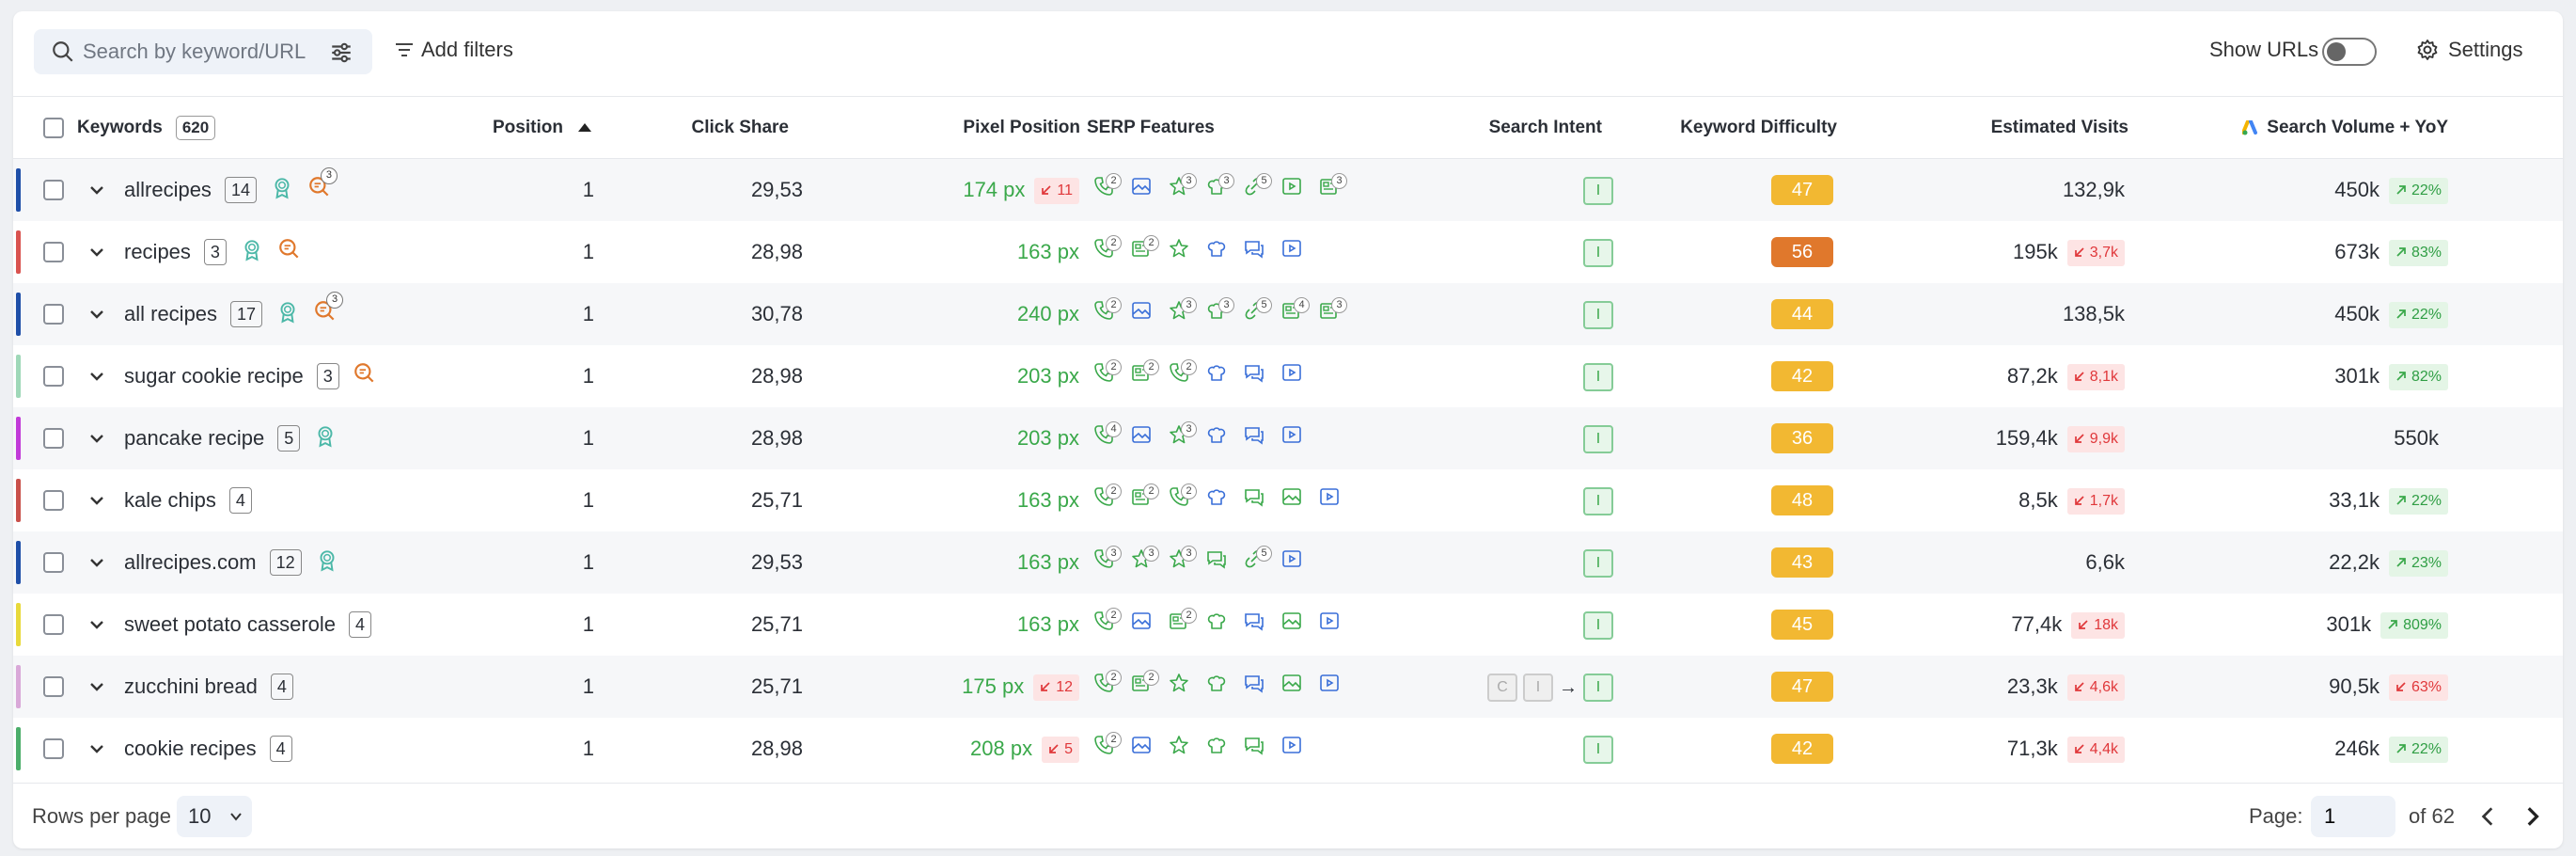  What do you see at coordinates (230, 624) in the screenshot?
I see `keyword-text: sweet potato casserole` at bounding box center [230, 624].